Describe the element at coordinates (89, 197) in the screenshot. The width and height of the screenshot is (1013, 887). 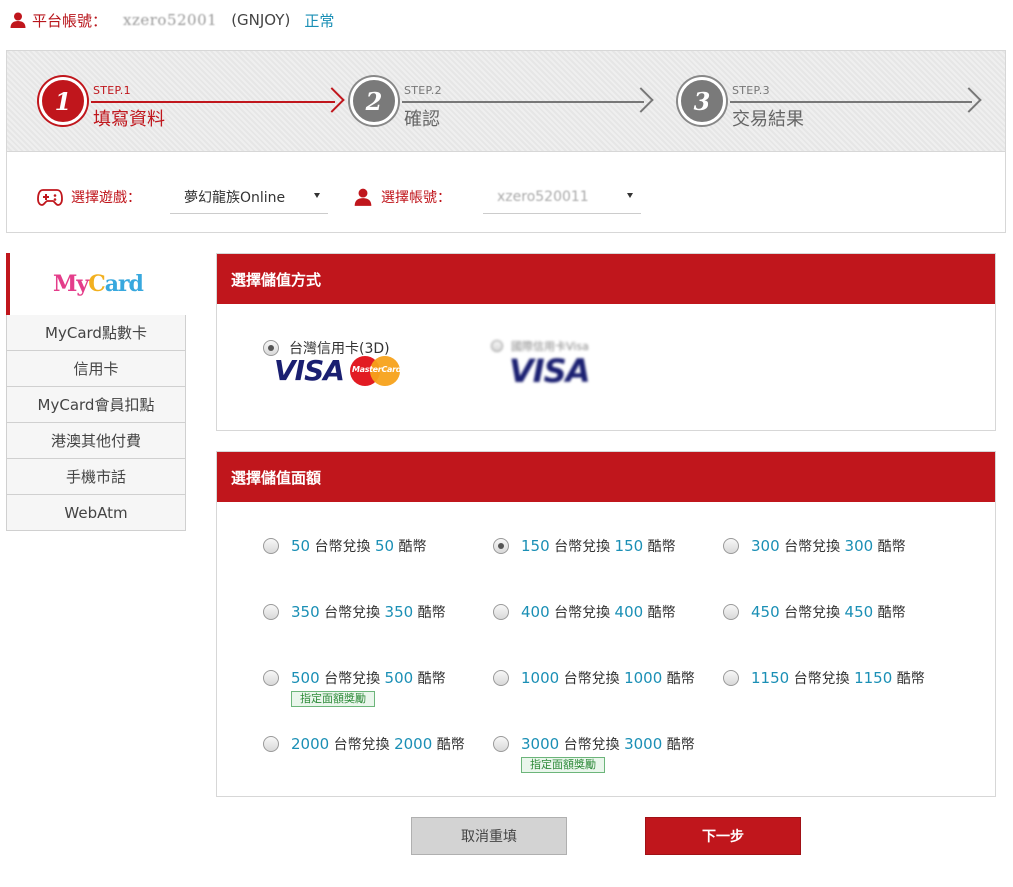
I see `game-selector: 選擇遊戲：` at that location.